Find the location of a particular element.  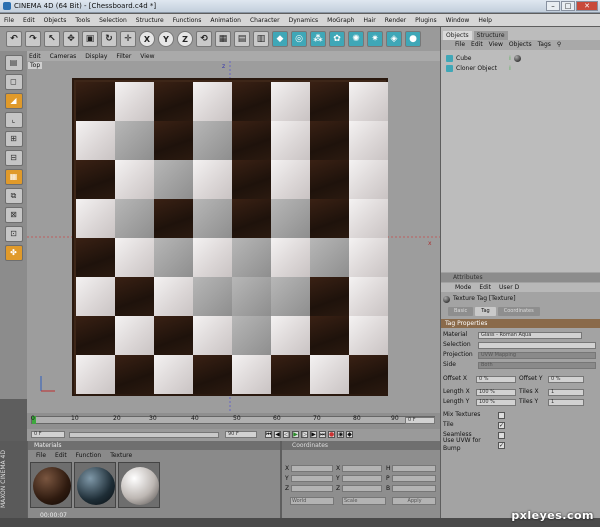

coord-rot-p-field is located at coordinates (414, 478).